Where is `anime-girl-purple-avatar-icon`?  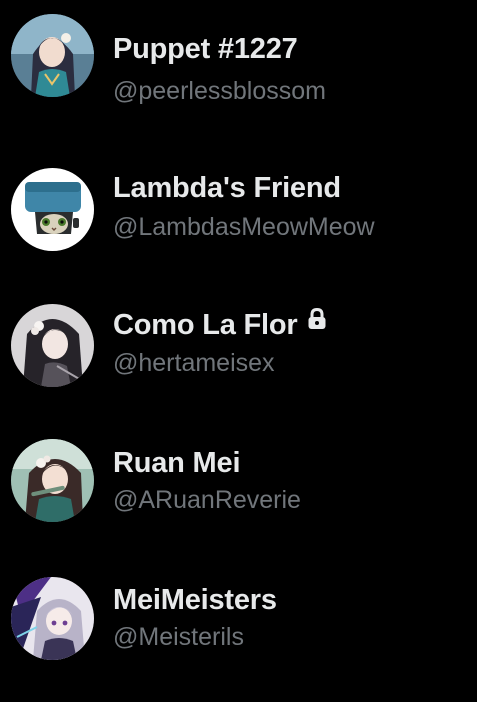
anime-girl-purple-avatar-icon is located at coordinates (52, 618).